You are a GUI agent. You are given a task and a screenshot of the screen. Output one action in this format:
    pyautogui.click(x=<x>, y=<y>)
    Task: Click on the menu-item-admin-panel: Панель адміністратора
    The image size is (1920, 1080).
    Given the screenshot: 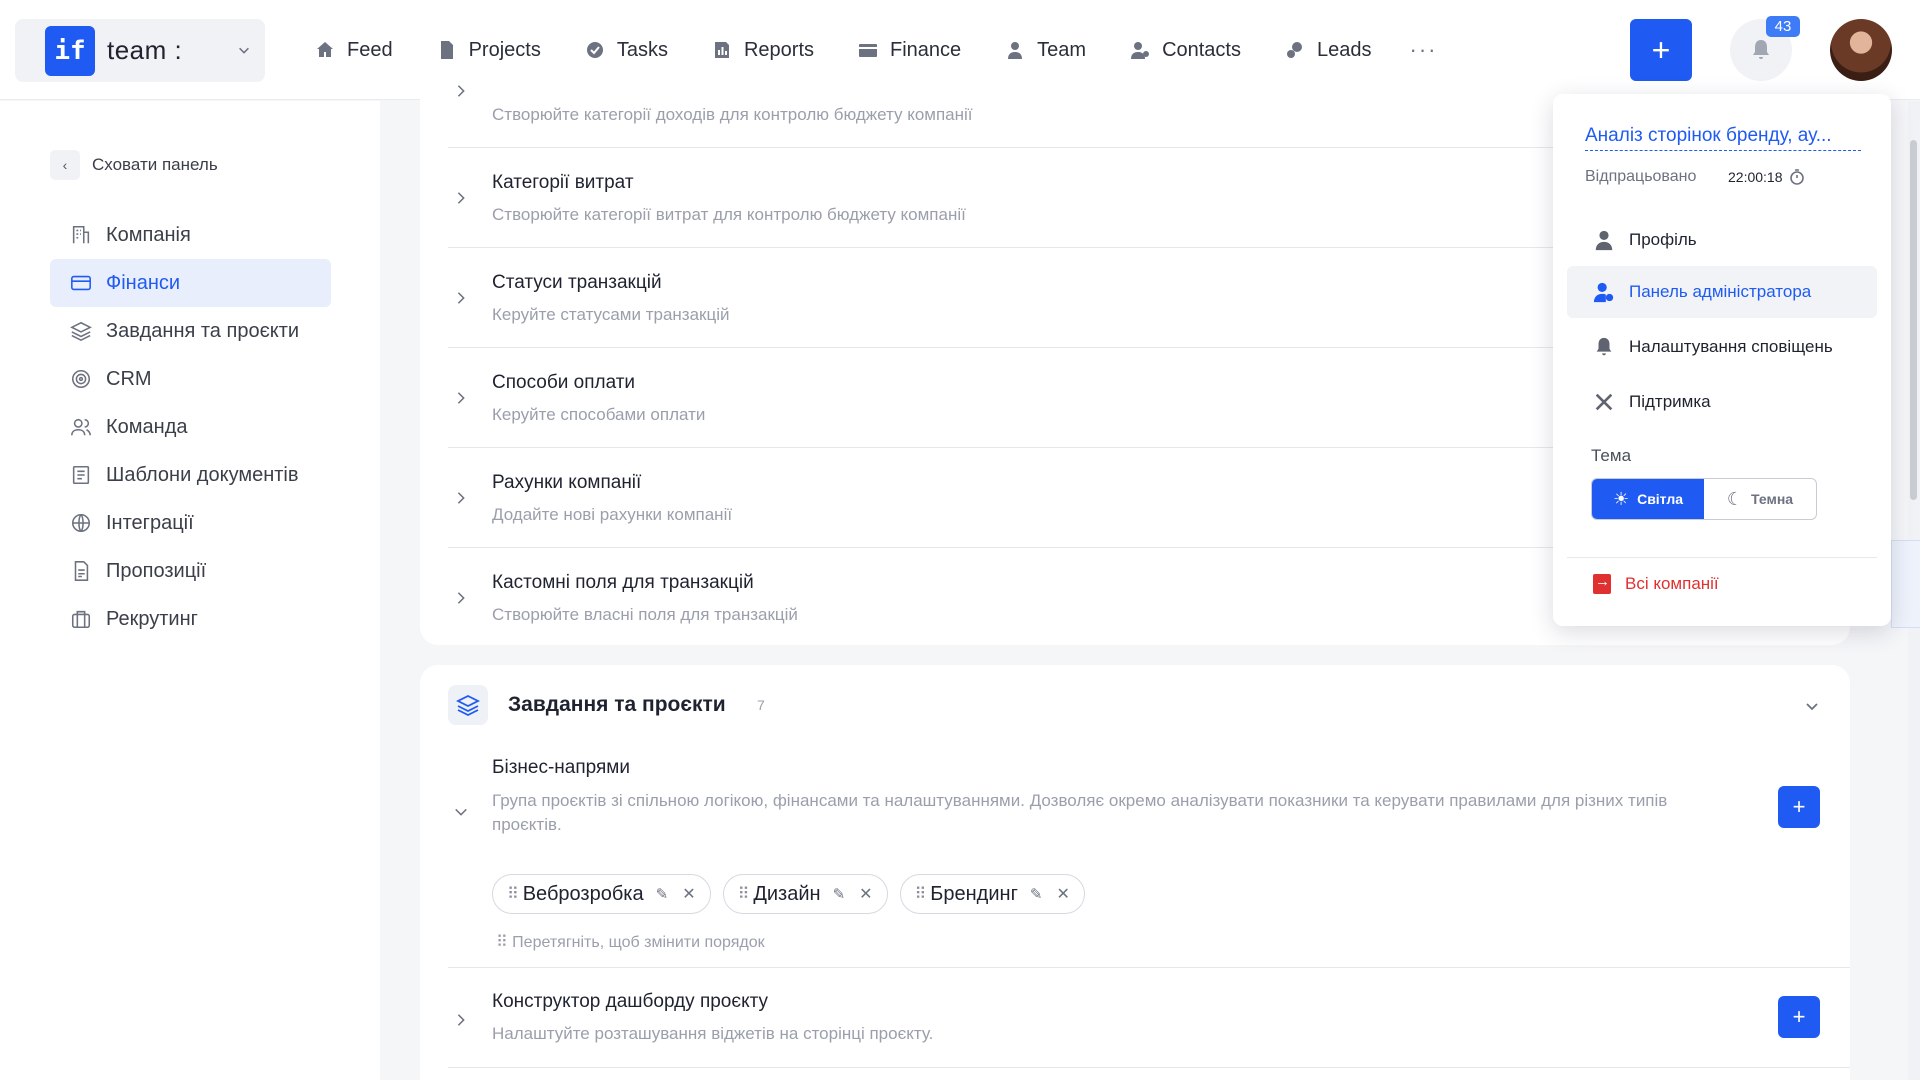 What is the action you would take?
    pyautogui.click(x=1722, y=292)
    